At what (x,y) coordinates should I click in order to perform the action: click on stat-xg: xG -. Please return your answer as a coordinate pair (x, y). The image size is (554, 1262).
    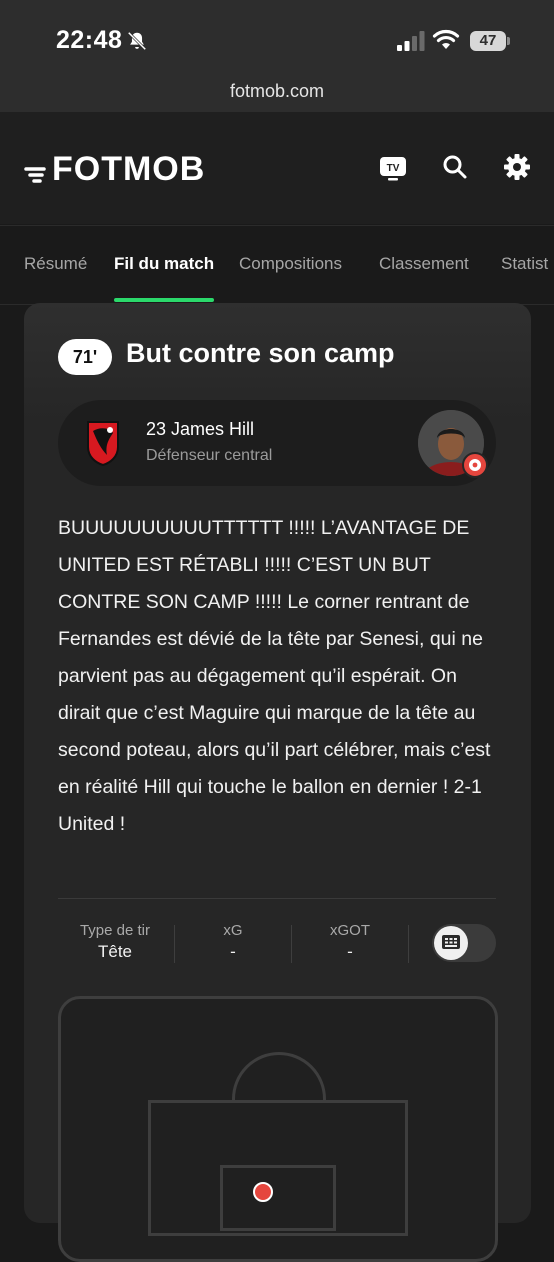
    Looking at the image, I should click on (233, 942).